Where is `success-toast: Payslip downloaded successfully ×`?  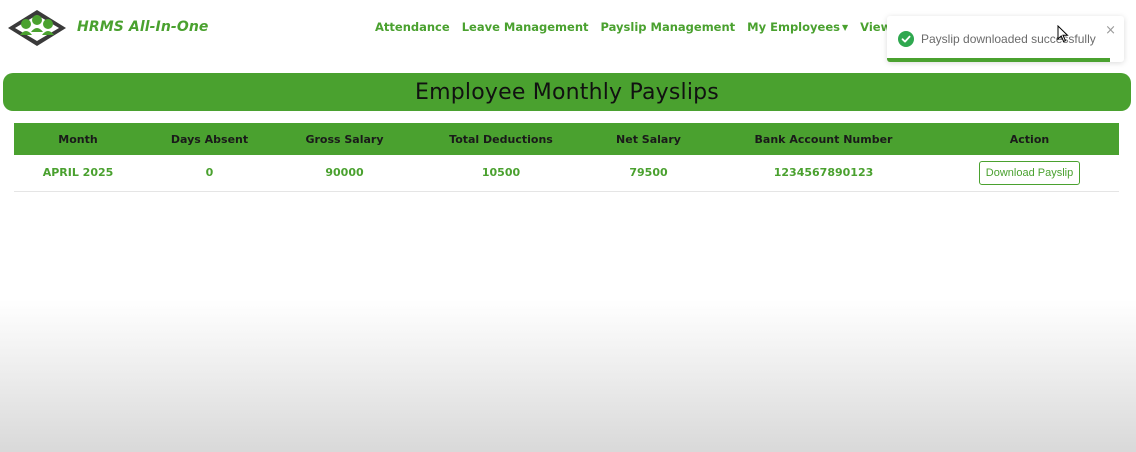 success-toast: Payslip downloaded successfully × is located at coordinates (1005, 39).